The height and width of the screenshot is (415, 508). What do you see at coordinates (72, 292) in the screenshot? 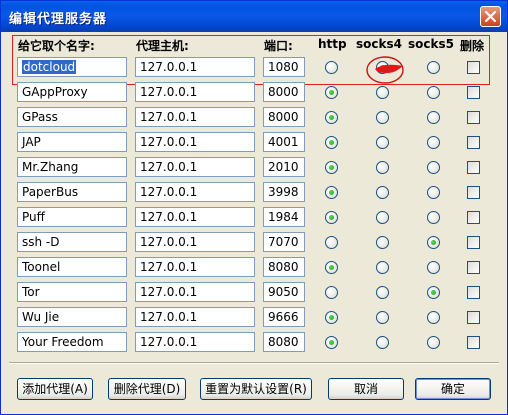
I see `proxy-name-field: Tor` at bounding box center [72, 292].